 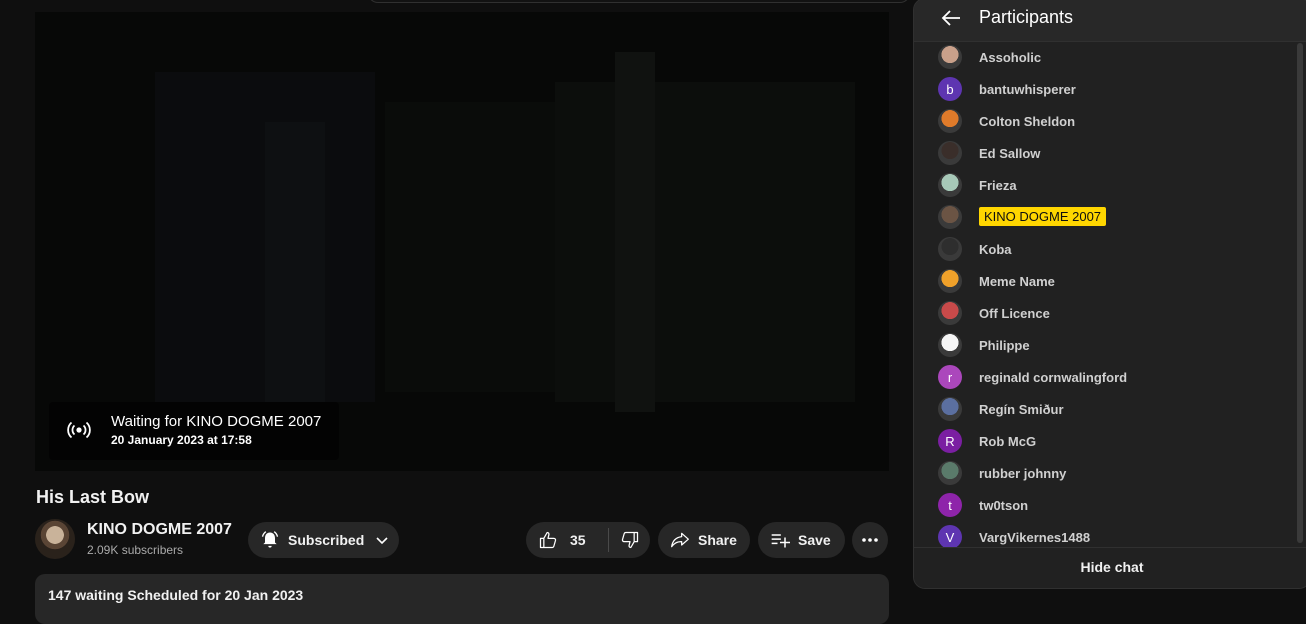 What do you see at coordinates (135, 550) in the screenshot?
I see `subscriber-count: 2.09K subscribers` at bounding box center [135, 550].